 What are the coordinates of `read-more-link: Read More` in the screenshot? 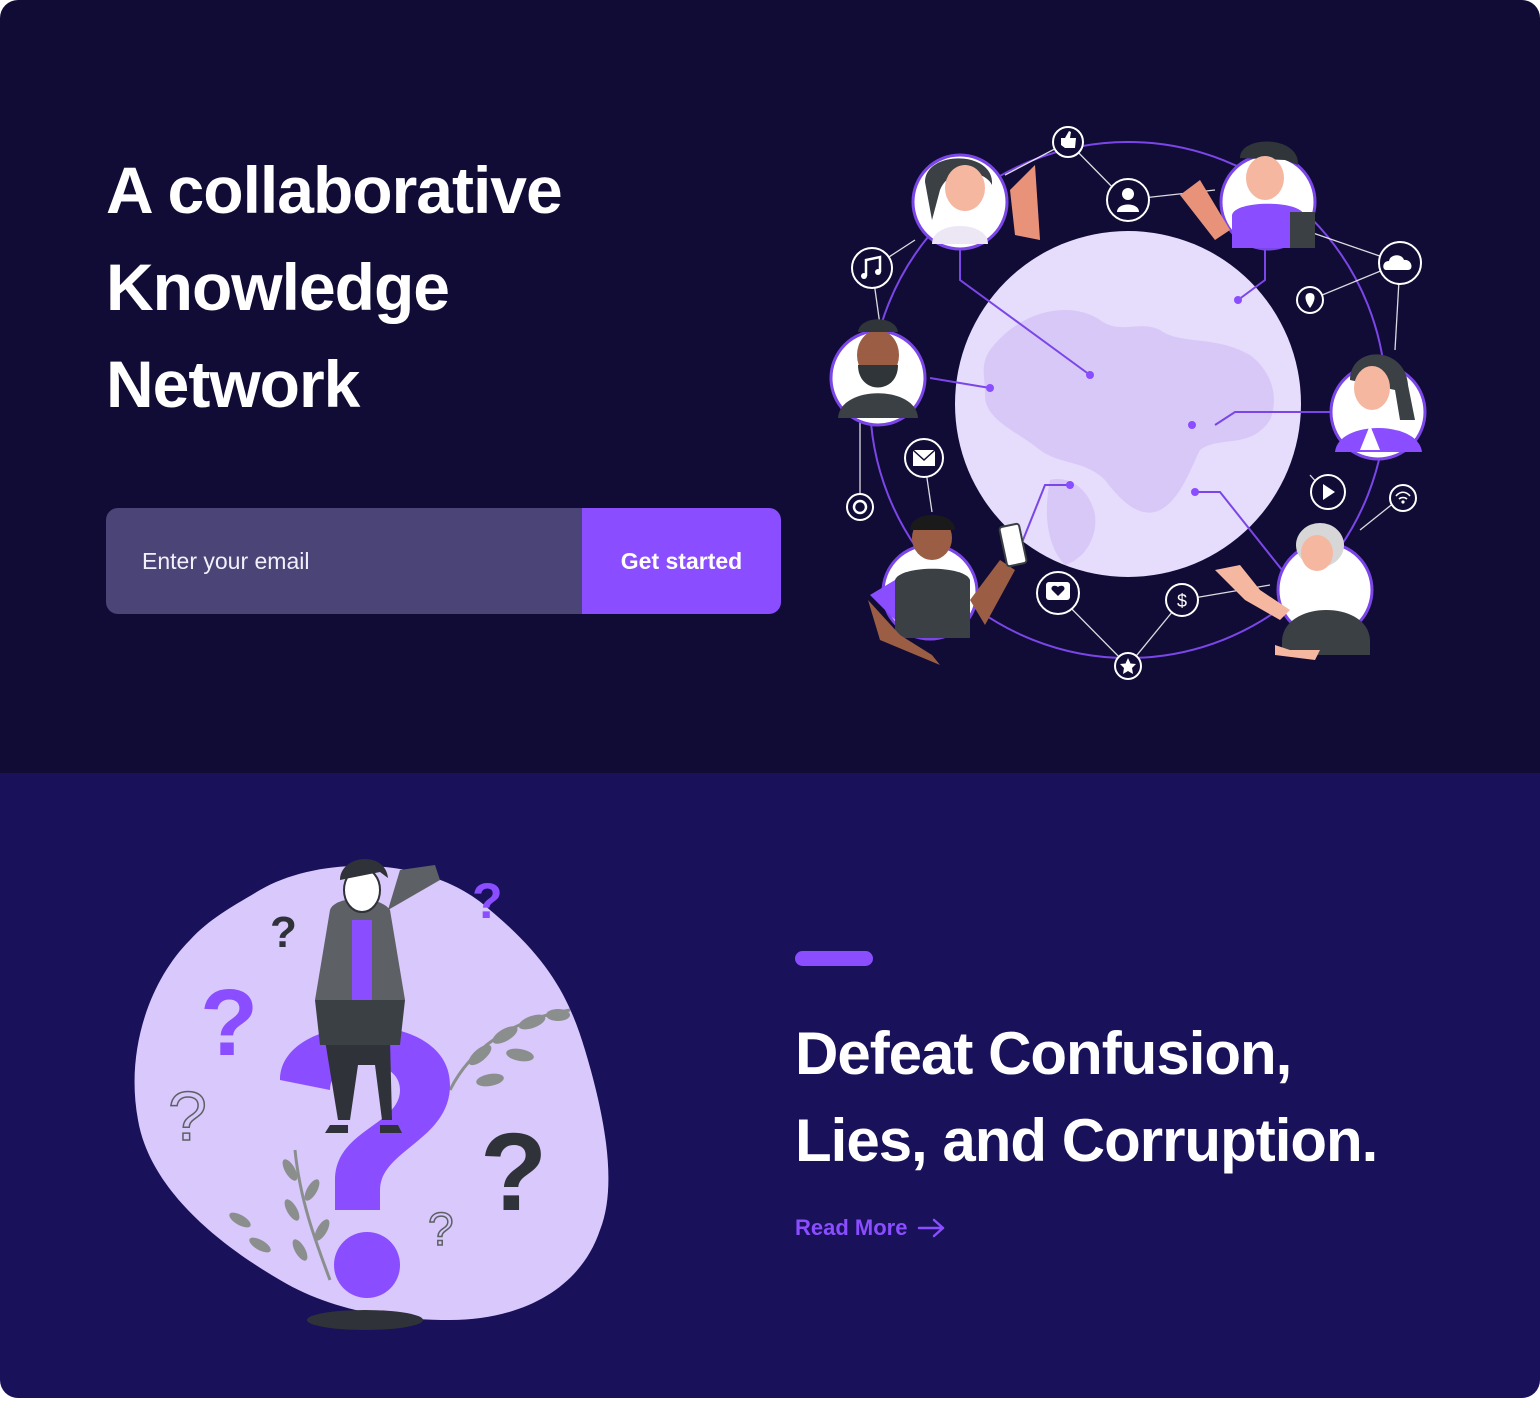 It's located at (871, 1228).